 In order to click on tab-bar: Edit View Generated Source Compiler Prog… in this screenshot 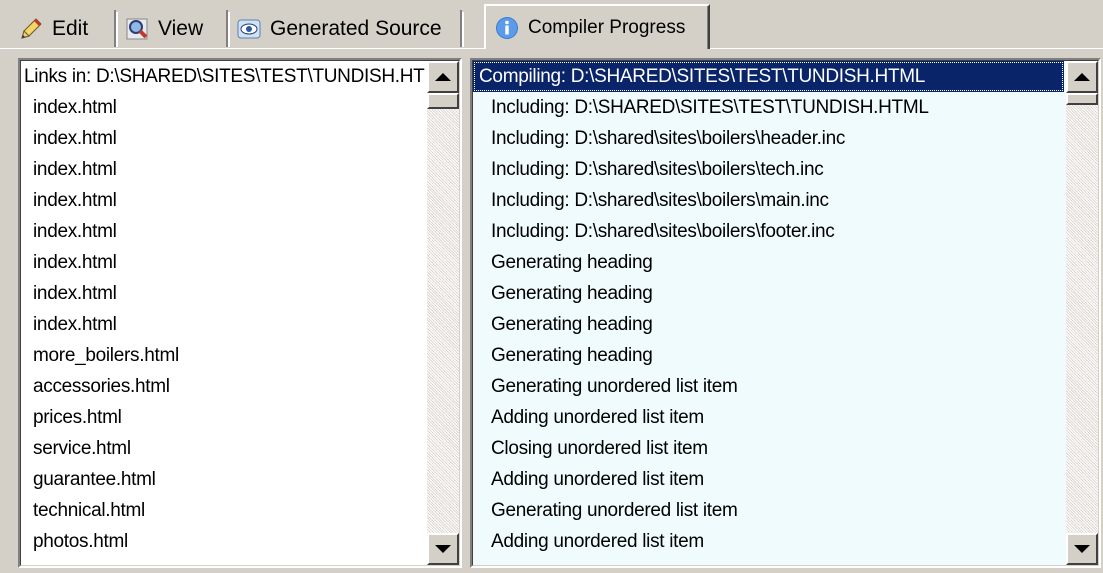, I will do `click(551, 24)`.